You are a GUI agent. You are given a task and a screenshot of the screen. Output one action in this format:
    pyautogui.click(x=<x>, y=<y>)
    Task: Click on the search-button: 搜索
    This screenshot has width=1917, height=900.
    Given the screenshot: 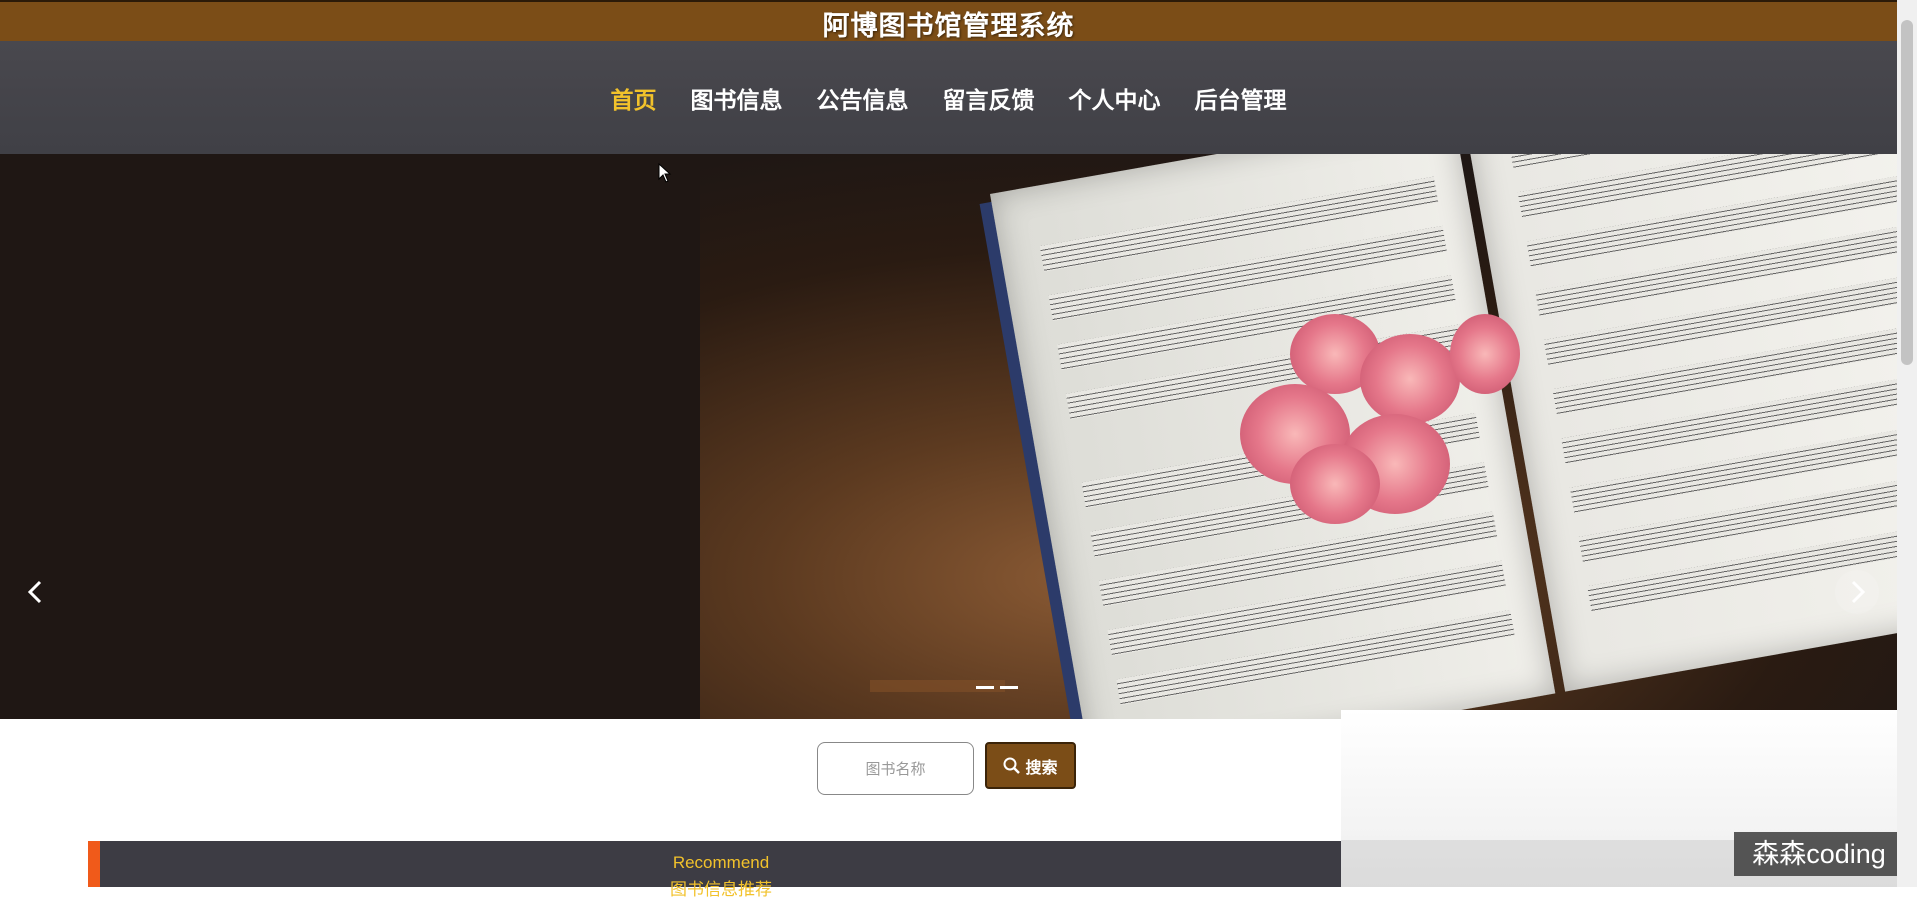 What is the action you would take?
    pyautogui.click(x=1030, y=765)
    